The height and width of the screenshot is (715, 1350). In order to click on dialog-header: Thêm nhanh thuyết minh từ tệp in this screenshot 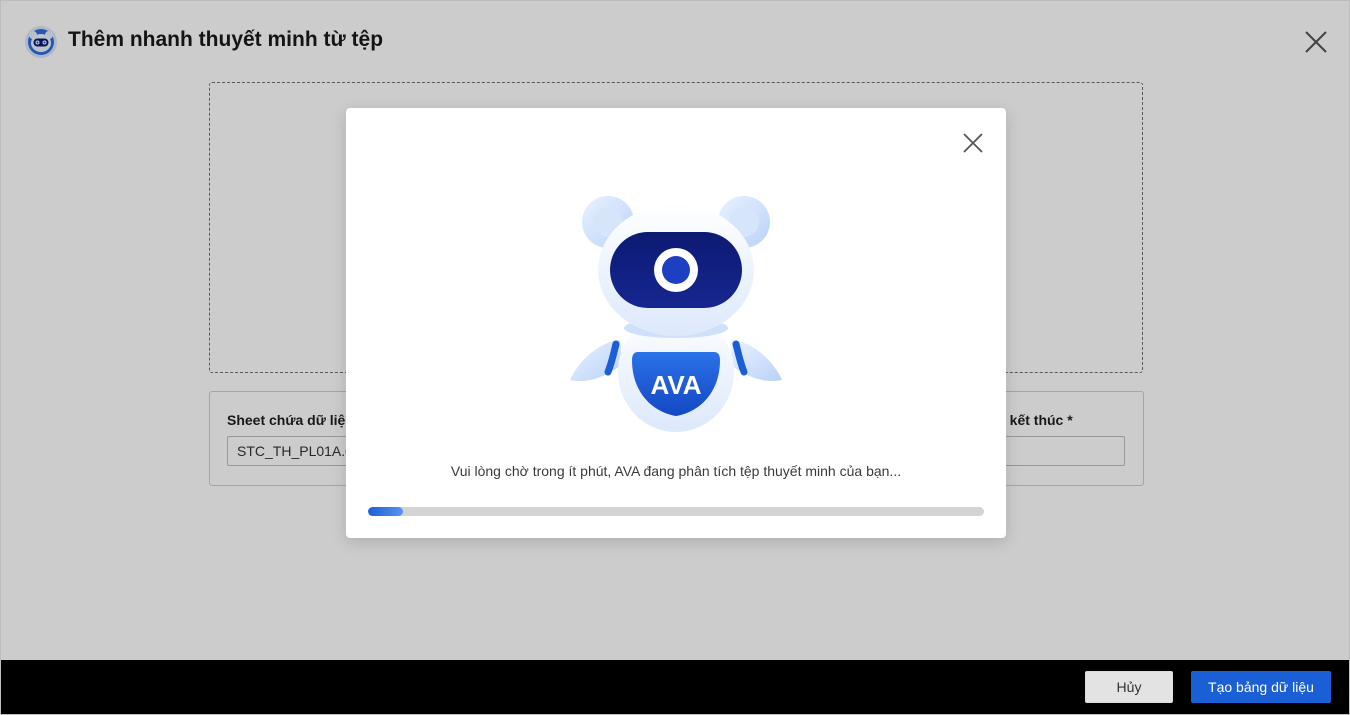, I will do `click(675, 41)`.